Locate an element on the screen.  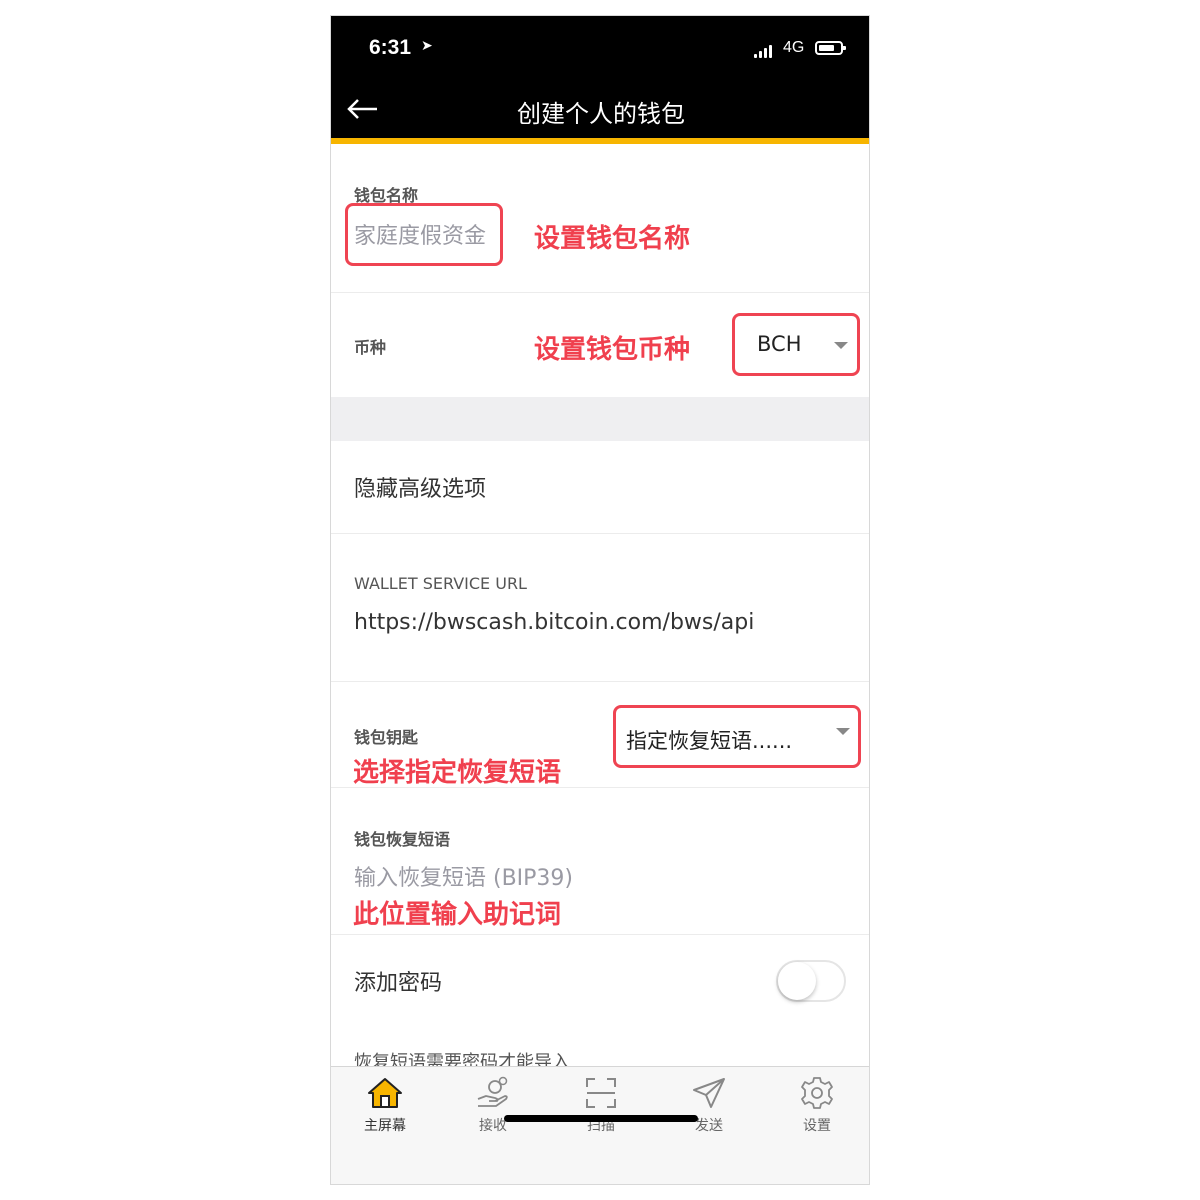
home-icon is located at coordinates (385, 1093).